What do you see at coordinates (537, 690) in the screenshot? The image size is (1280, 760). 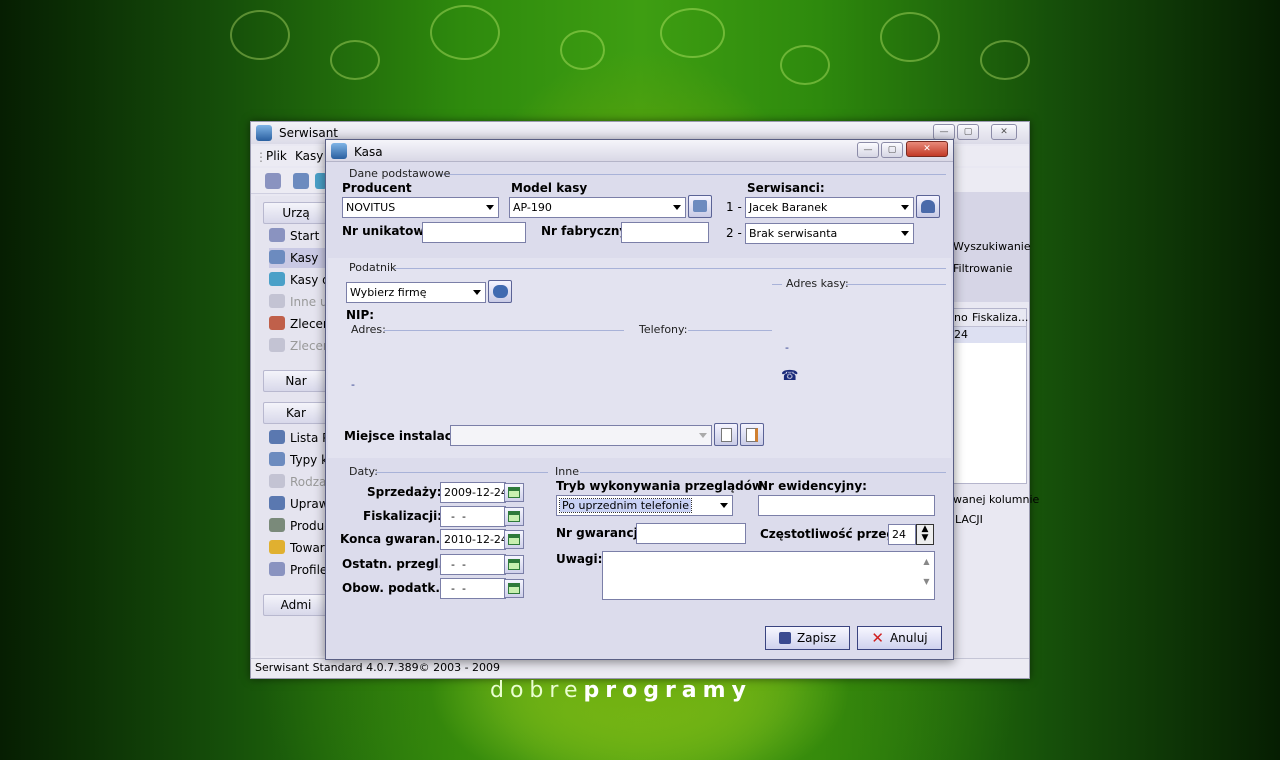 I see `watermark-light: dobre` at bounding box center [537, 690].